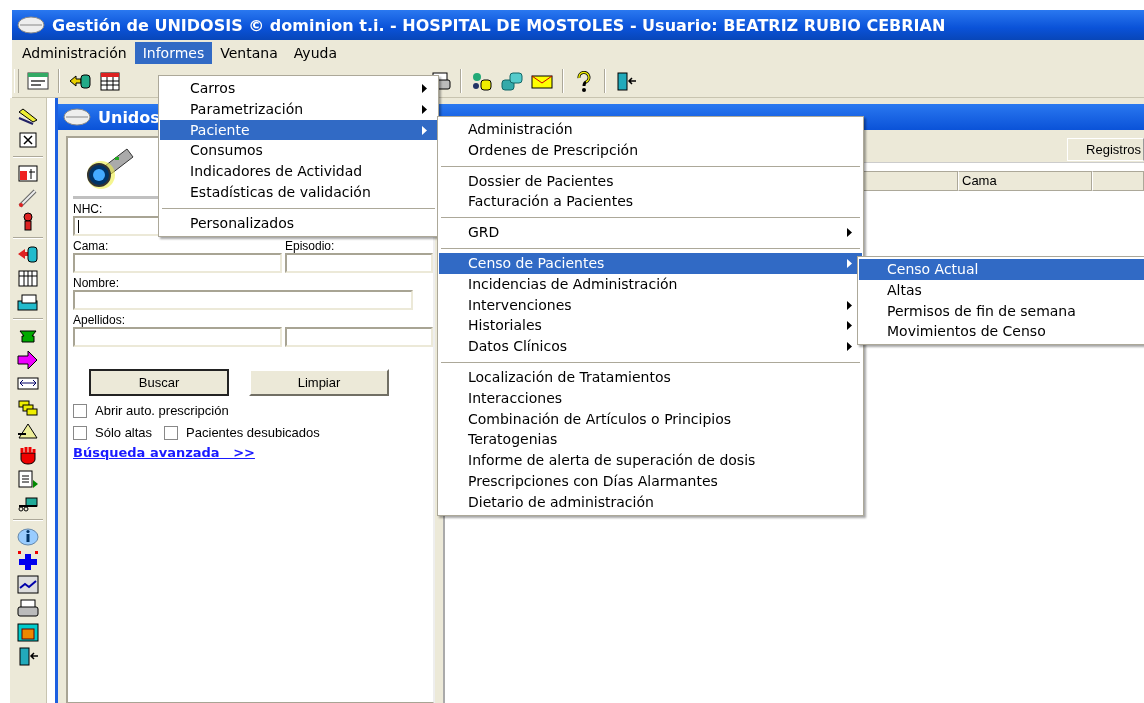 The height and width of the screenshot is (703, 1144). What do you see at coordinates (650, 502) in the screenshot?
I see `menu-item: Dietario de administración` at bounding box center [650, 502].